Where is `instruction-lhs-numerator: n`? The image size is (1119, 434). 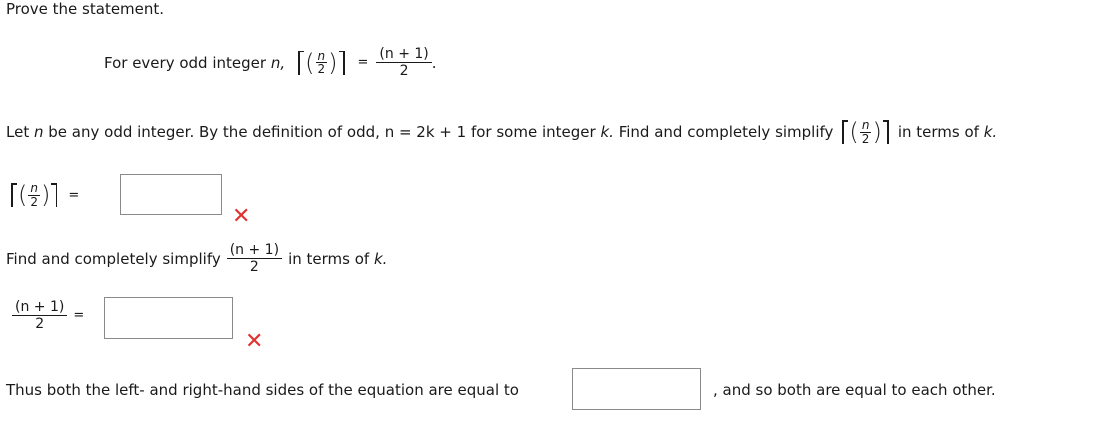 instruction-lhs-numerator: n is located at coordinates (865, 125).